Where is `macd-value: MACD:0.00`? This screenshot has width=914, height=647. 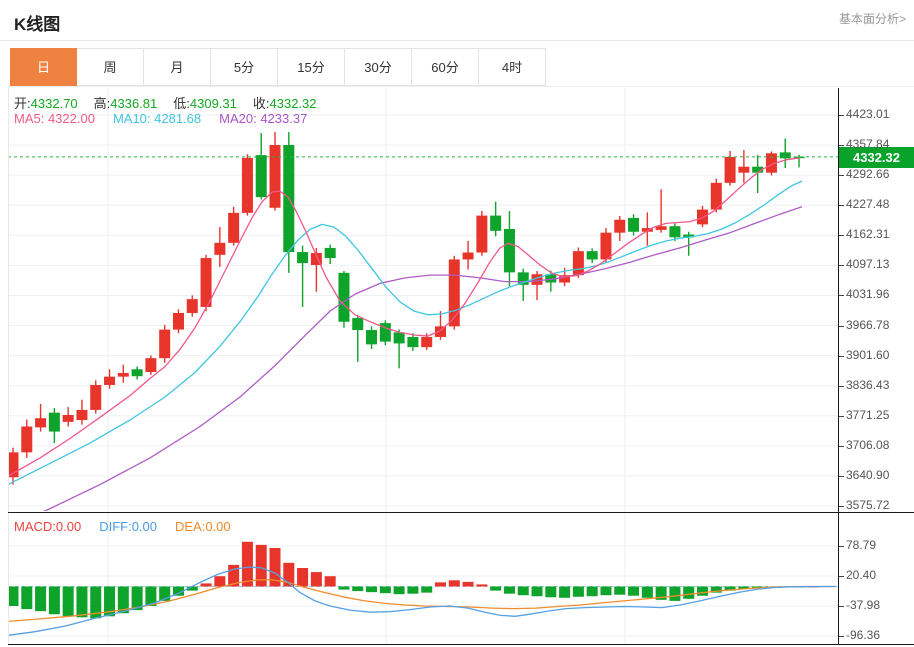
macd-value: MACD:0.00 is located at coordinates (48, 526).